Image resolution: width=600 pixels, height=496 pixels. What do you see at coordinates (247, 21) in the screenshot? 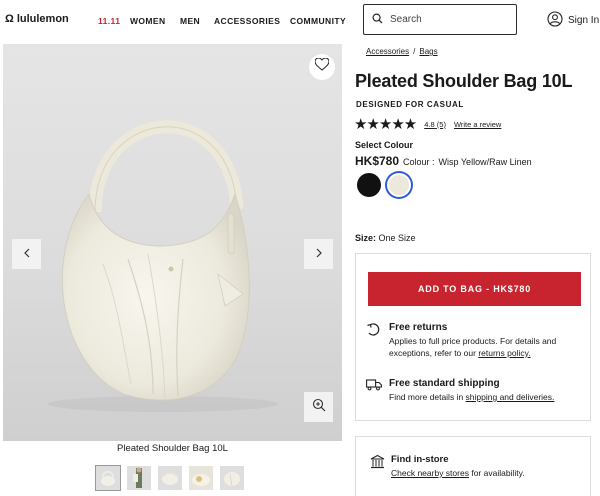
I see `nav-accessories: ACCESSORIES` at bounding box center [247, 21].